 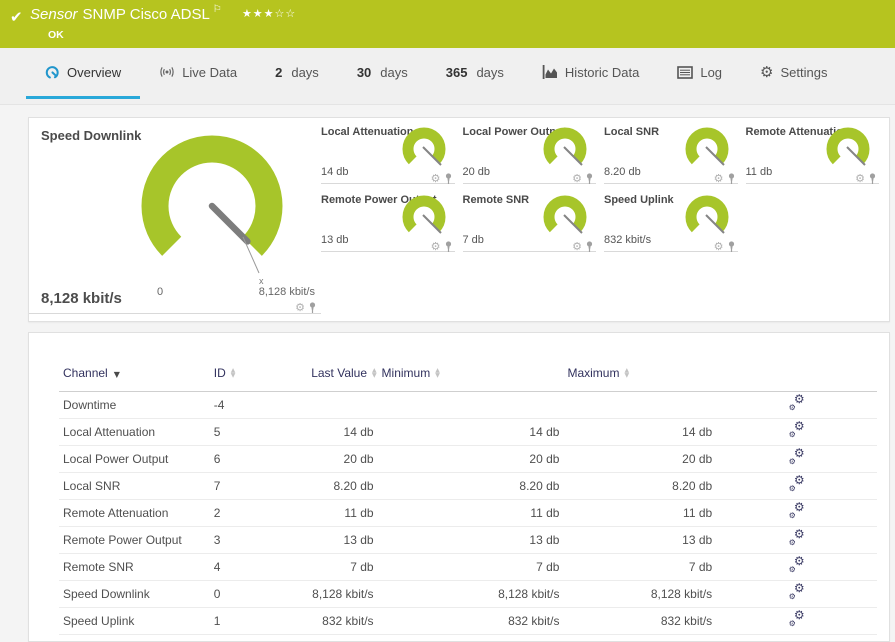 I want to click on channel-minimum: 8,128 kbit/s, so click(x=470, y=594).